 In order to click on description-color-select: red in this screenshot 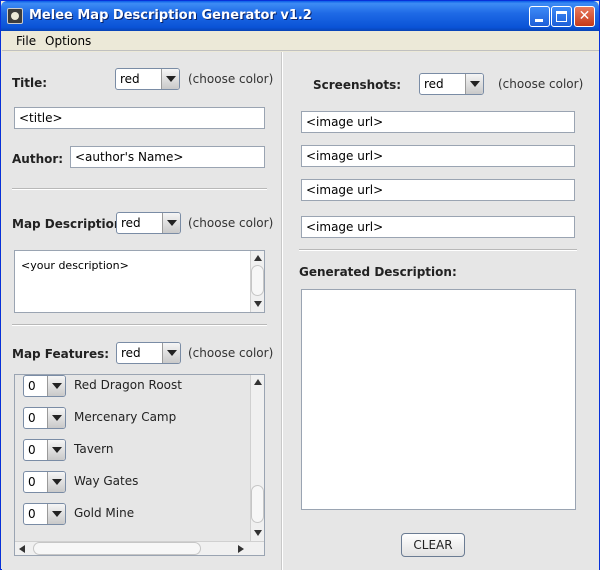, I will do `click(148, 223)`.